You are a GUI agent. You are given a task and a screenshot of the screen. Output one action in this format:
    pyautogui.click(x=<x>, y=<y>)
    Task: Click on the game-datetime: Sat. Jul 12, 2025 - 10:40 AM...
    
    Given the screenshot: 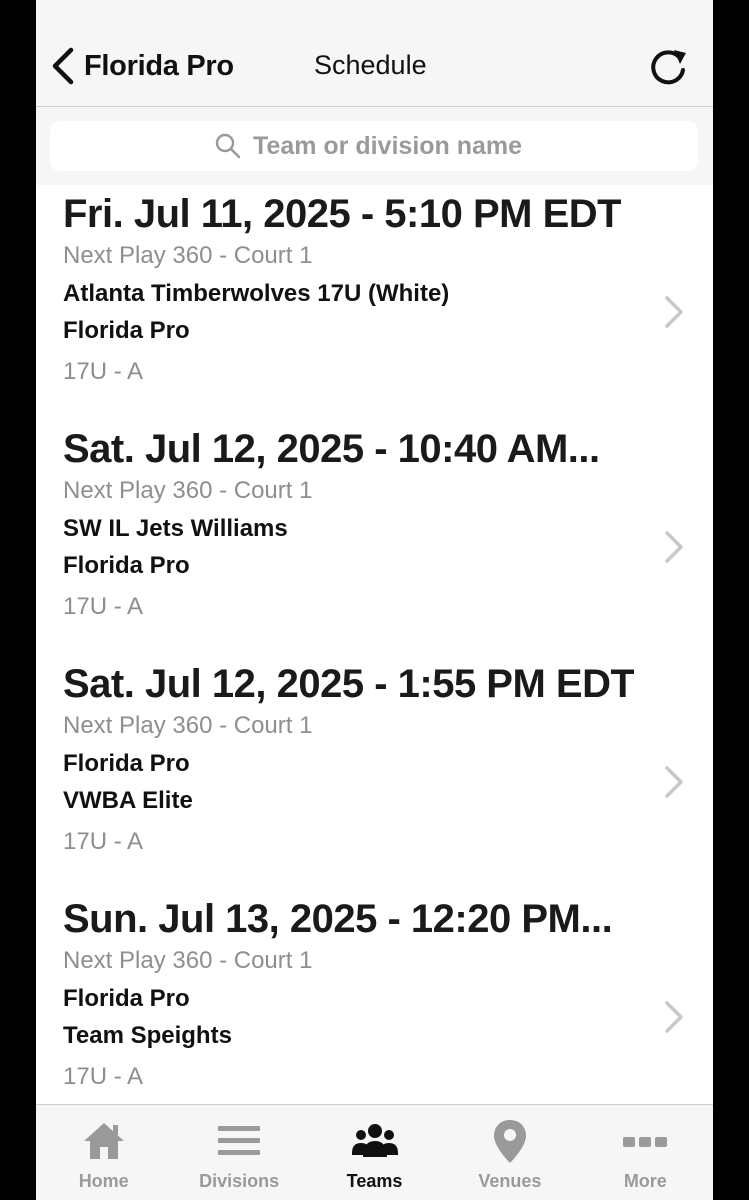 What is the action you would take?
    pyautogui.click(x=331, y=449)
    